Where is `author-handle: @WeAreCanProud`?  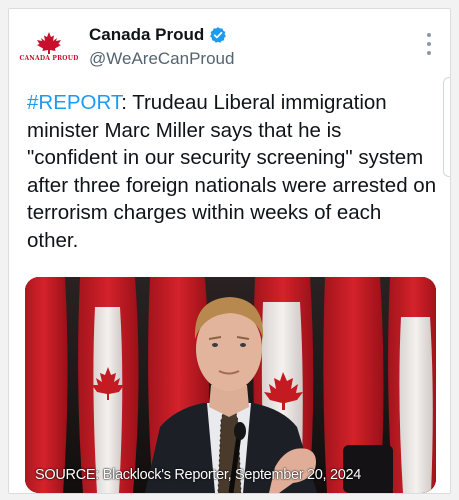
author-handle: @WeAreCanProud is located at coordinates (161, 59).